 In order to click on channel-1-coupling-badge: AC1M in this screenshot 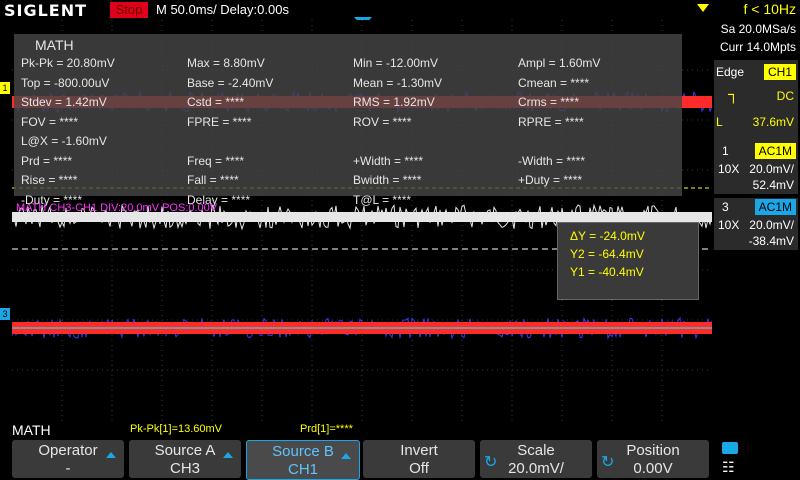, I will do `click(775, 151)`.